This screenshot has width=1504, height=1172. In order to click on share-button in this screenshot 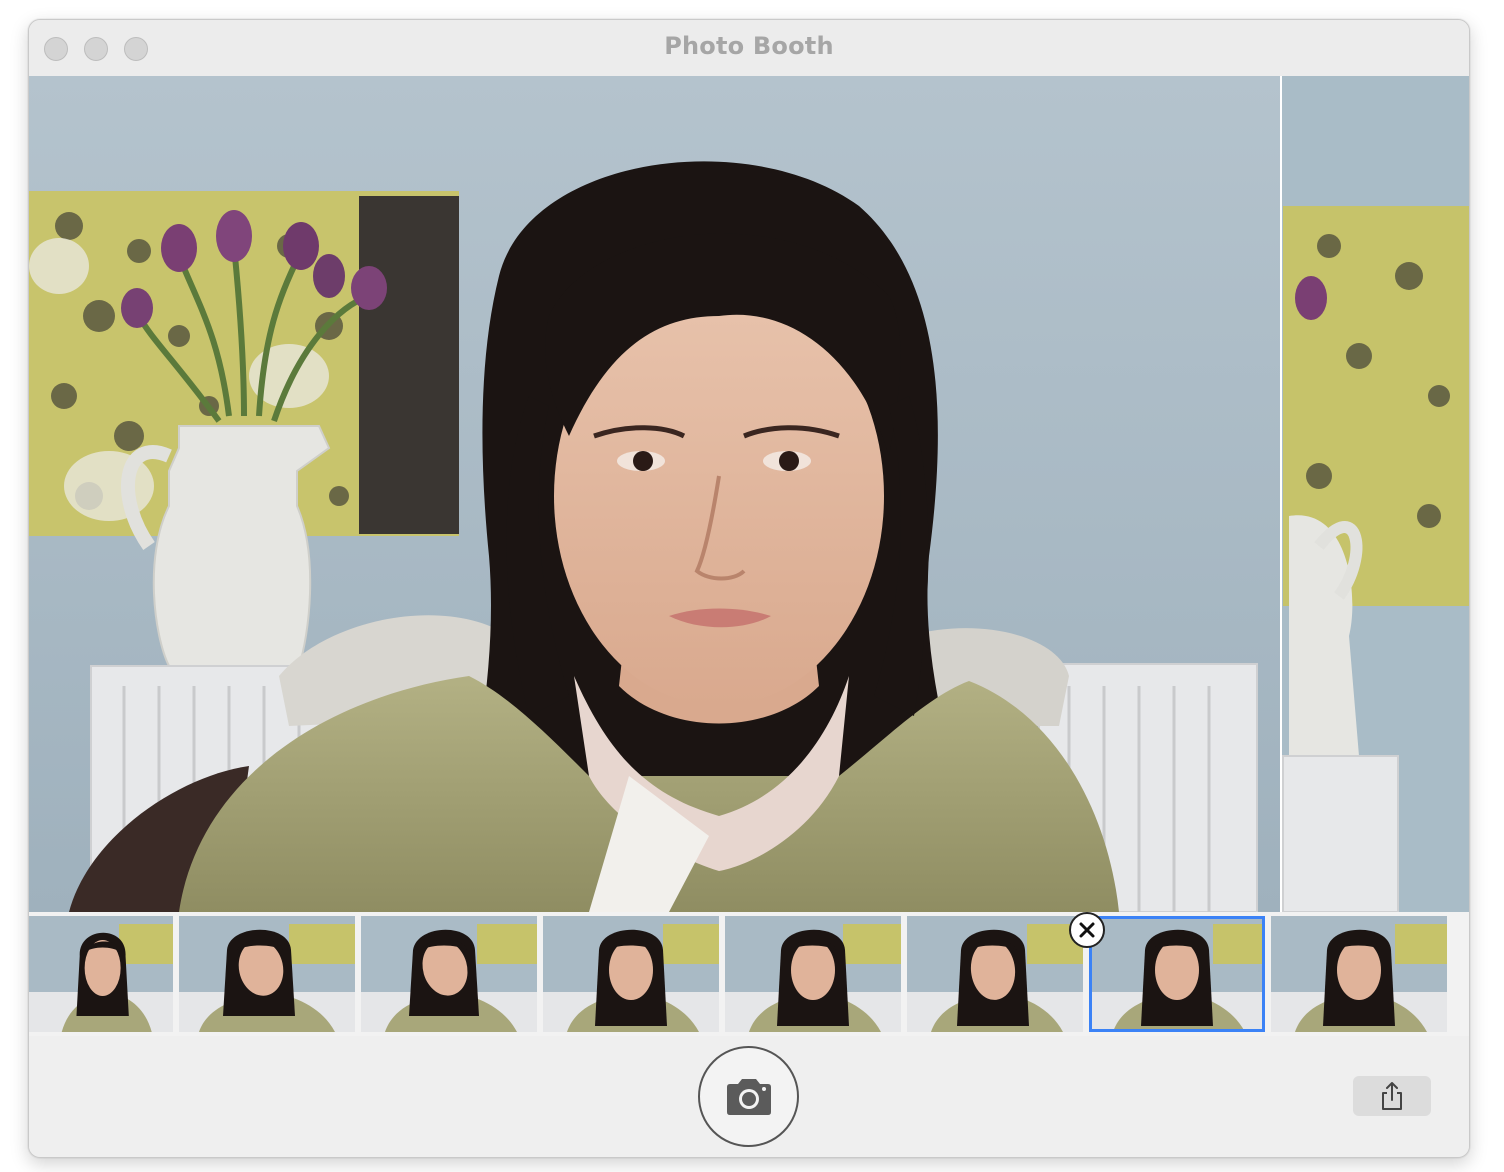, I will do `click(1392, 1096)`.